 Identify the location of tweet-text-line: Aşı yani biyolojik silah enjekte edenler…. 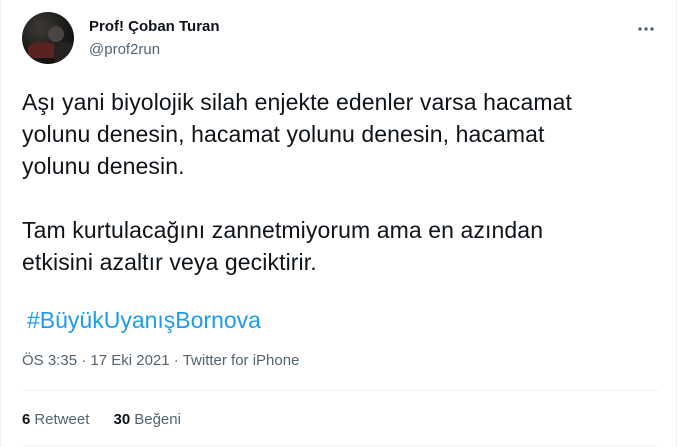
(297, 102).